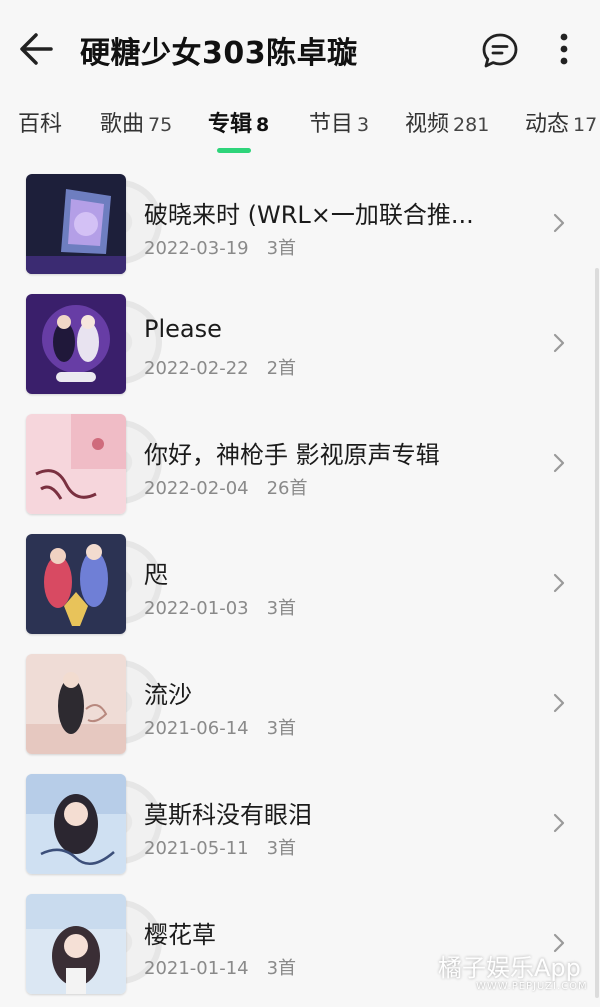 The width and height of the screenshot is (600, 1007). I want to click on tab-songs: 歌曲 75, so click(136, 122).